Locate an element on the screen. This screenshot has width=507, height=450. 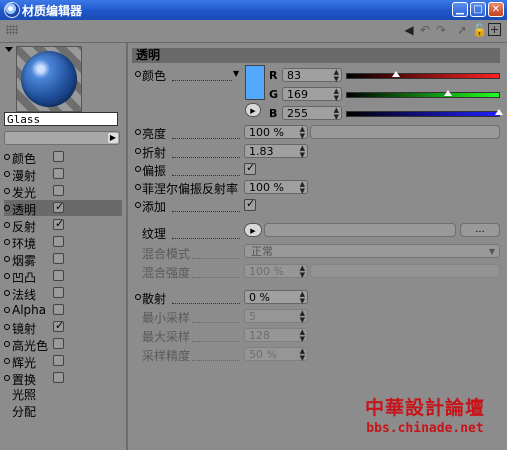
scroll-right-icon: ▶ is located at coordinates (113, 138).